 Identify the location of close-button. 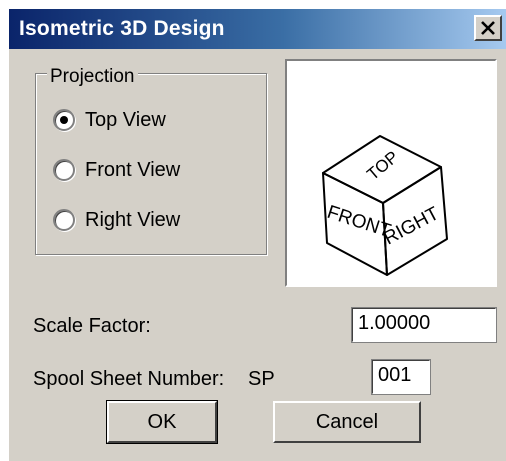
(488, 28).